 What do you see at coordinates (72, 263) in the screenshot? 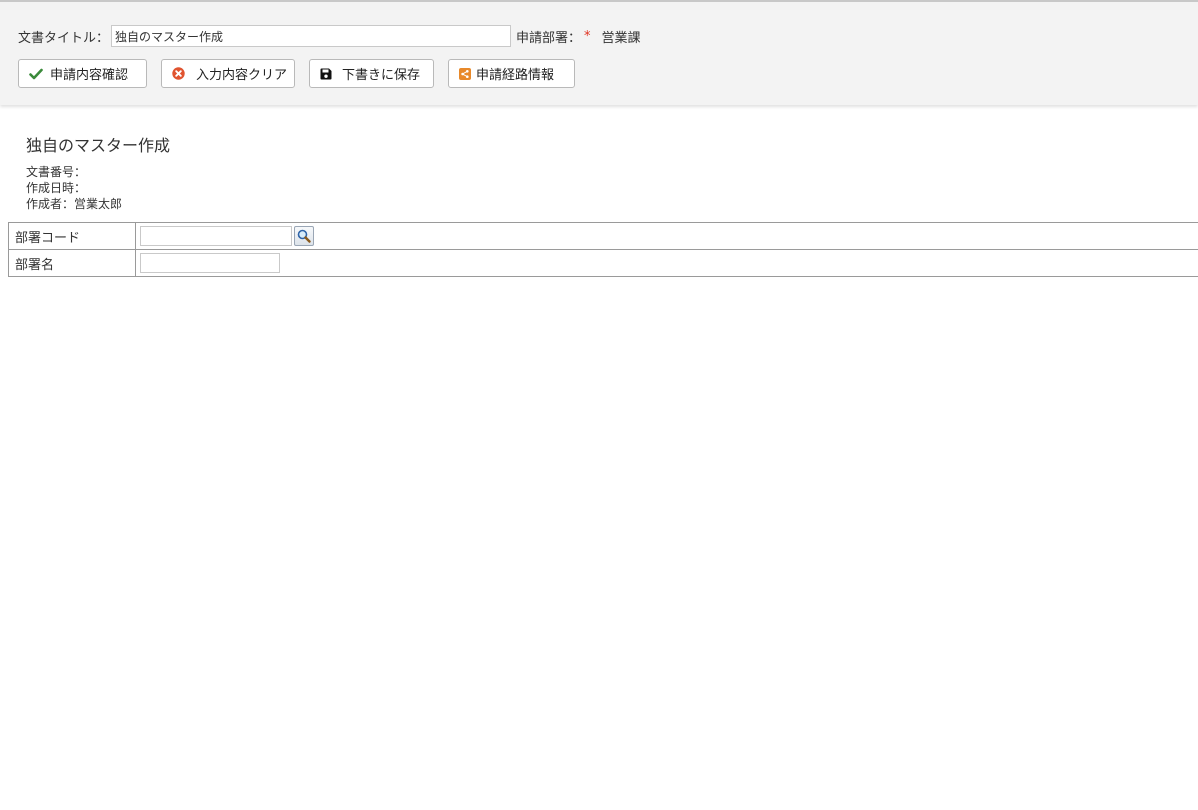
I see `dept-name-label: 部署名` at bounding box center [72, 263].